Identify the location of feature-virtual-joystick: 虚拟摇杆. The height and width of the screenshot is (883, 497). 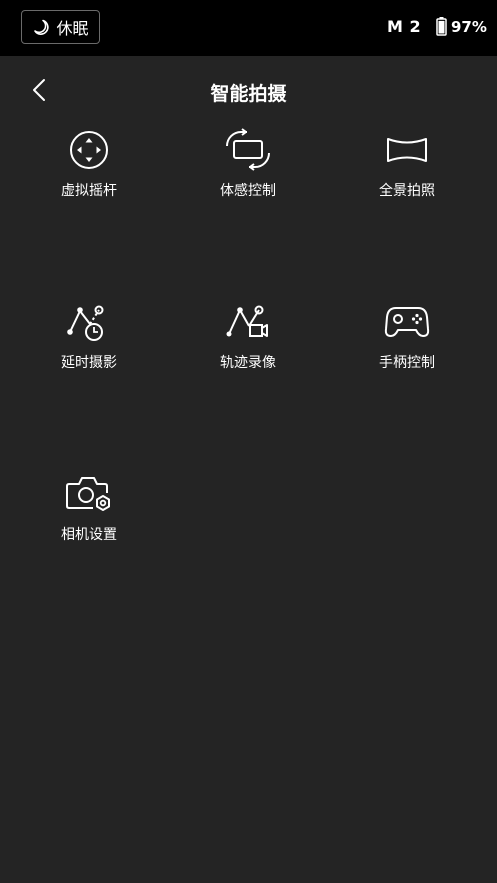
(89, 188).